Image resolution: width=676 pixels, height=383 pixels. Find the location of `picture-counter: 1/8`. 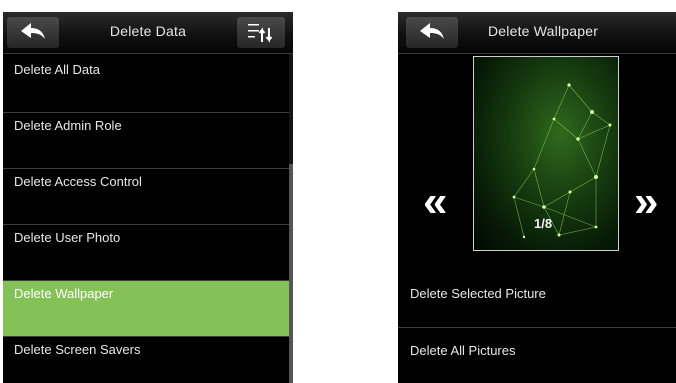

picture-counter: 1/8 is located at coordinates (543, 223).